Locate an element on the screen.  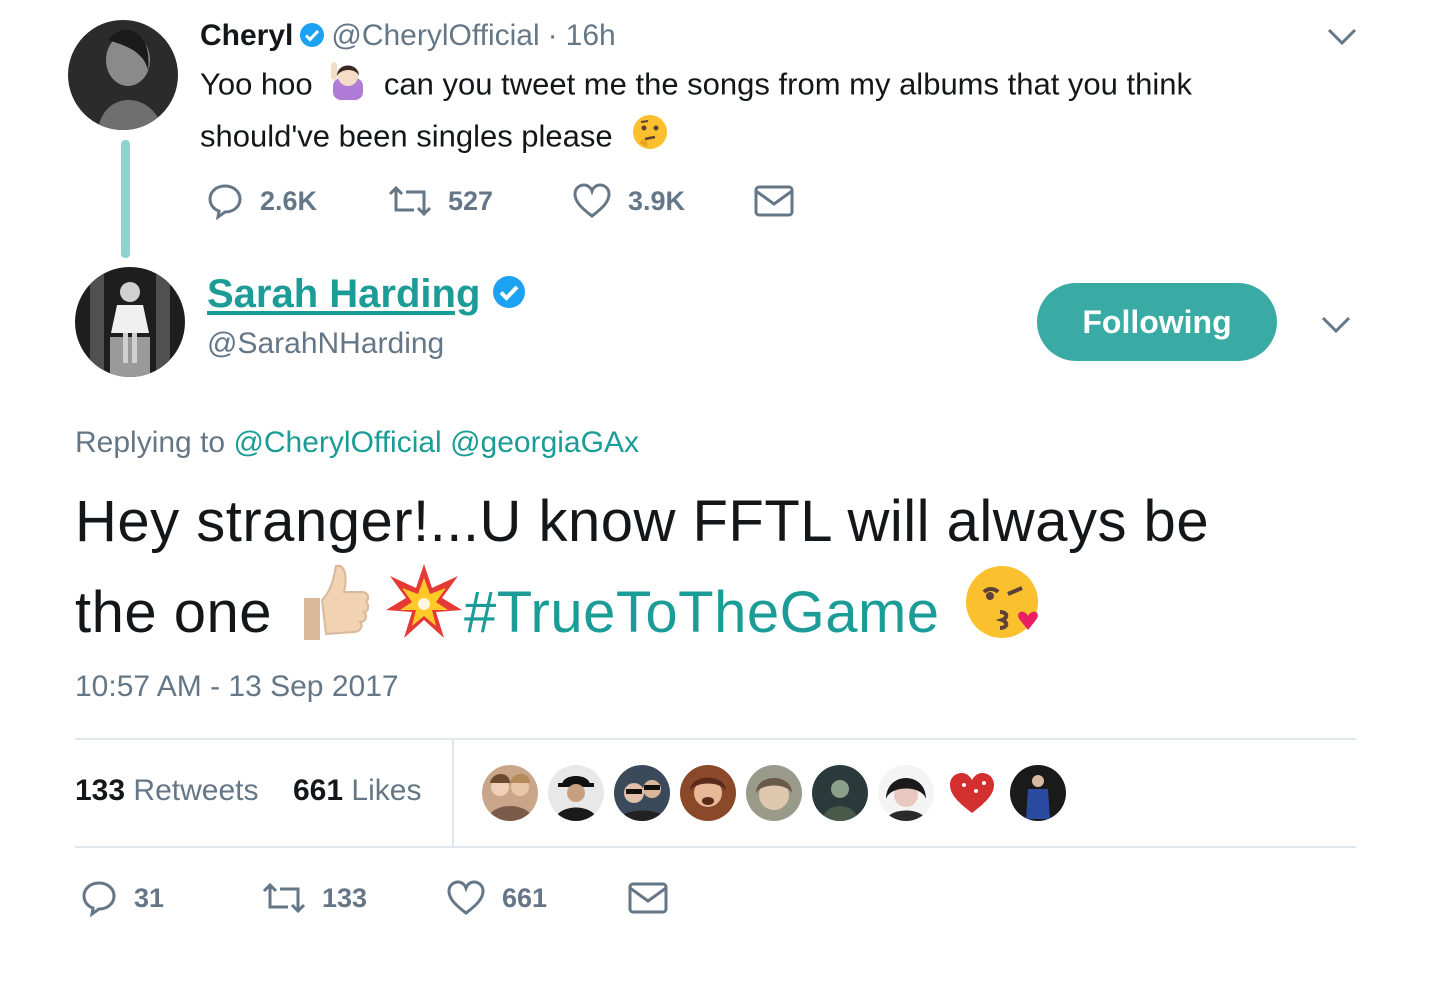
retweet-stat-count: 133 is located at coordinates (100, 790).